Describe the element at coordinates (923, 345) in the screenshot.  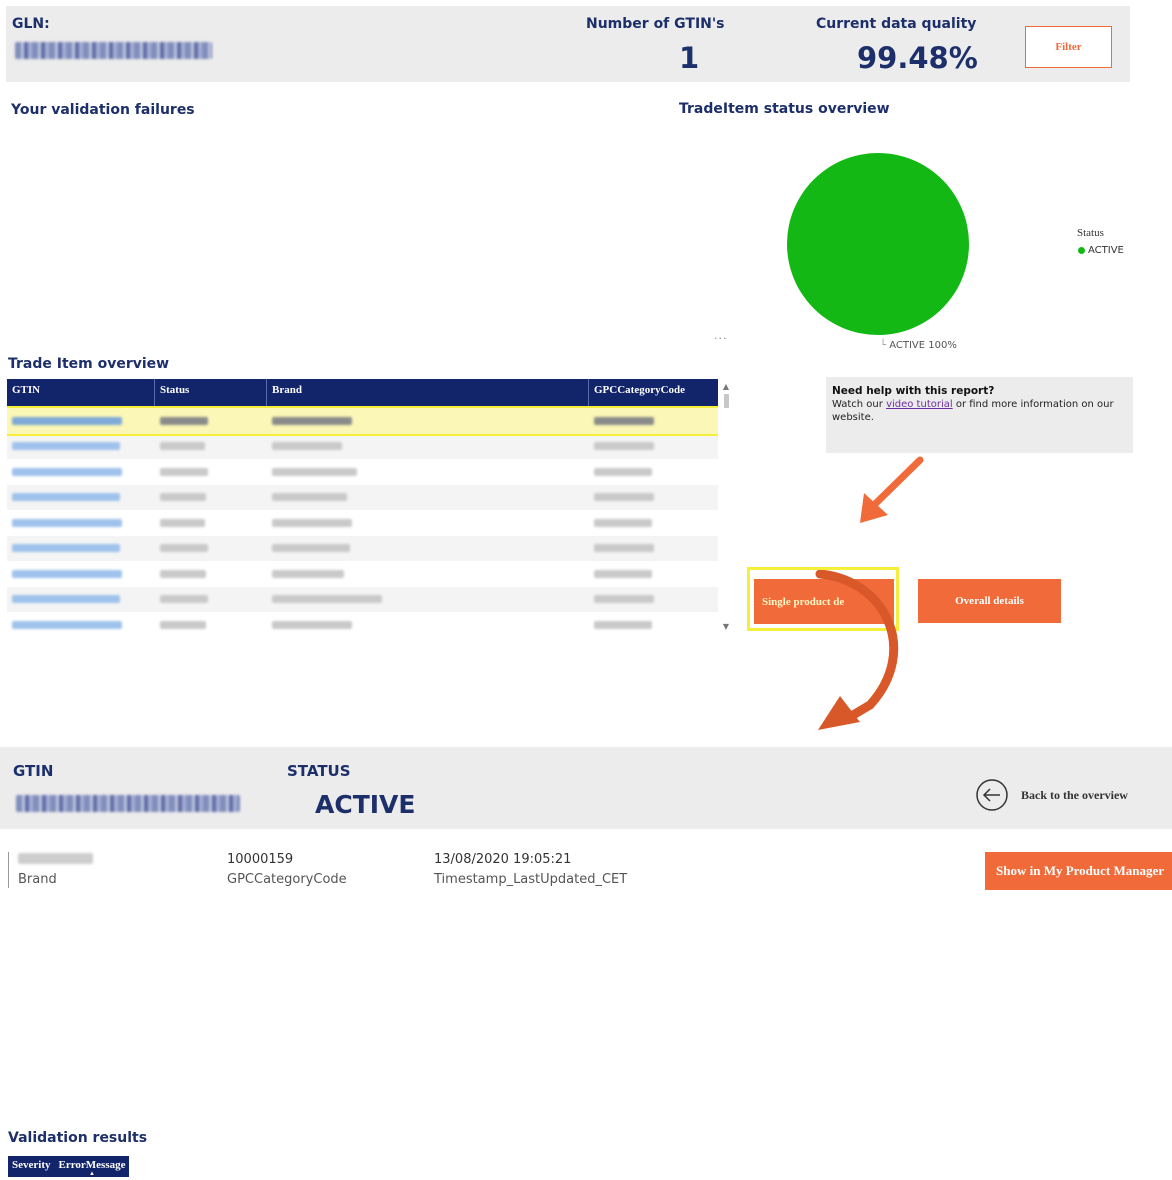
I see `pie-data-label-text: ACTIVE 100%` at that location.